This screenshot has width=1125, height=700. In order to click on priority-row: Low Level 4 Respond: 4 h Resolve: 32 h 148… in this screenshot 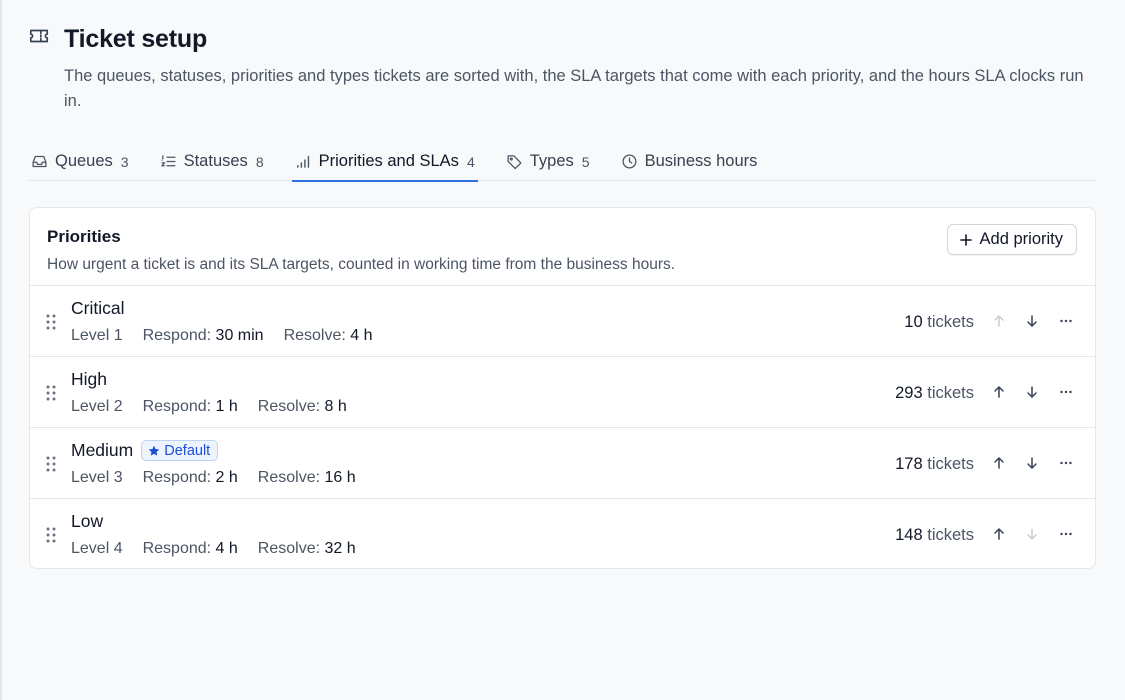, I will do `click(562, 533)`.